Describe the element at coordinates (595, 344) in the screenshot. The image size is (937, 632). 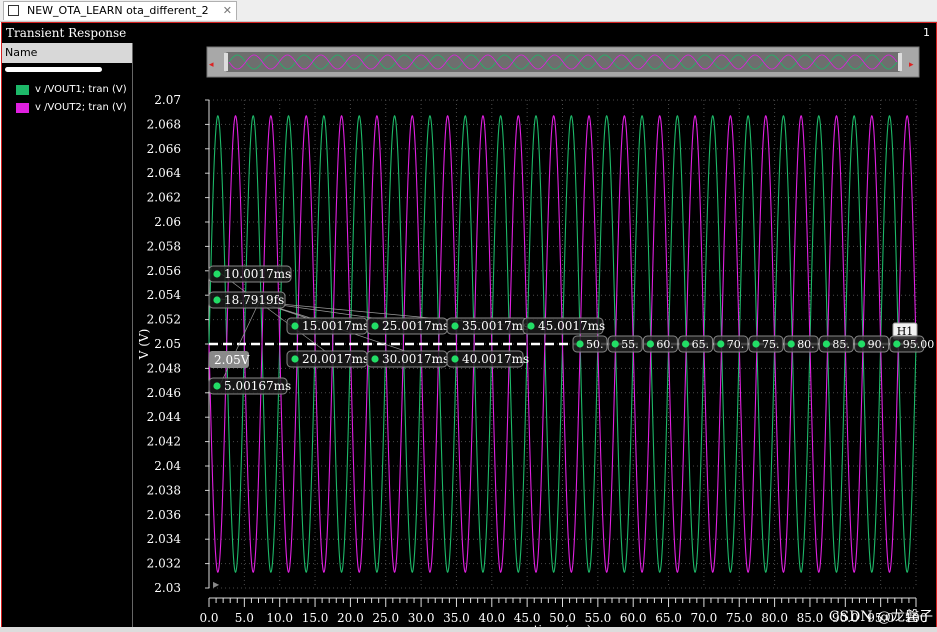
I see `crossing-label: 50.` at that location.